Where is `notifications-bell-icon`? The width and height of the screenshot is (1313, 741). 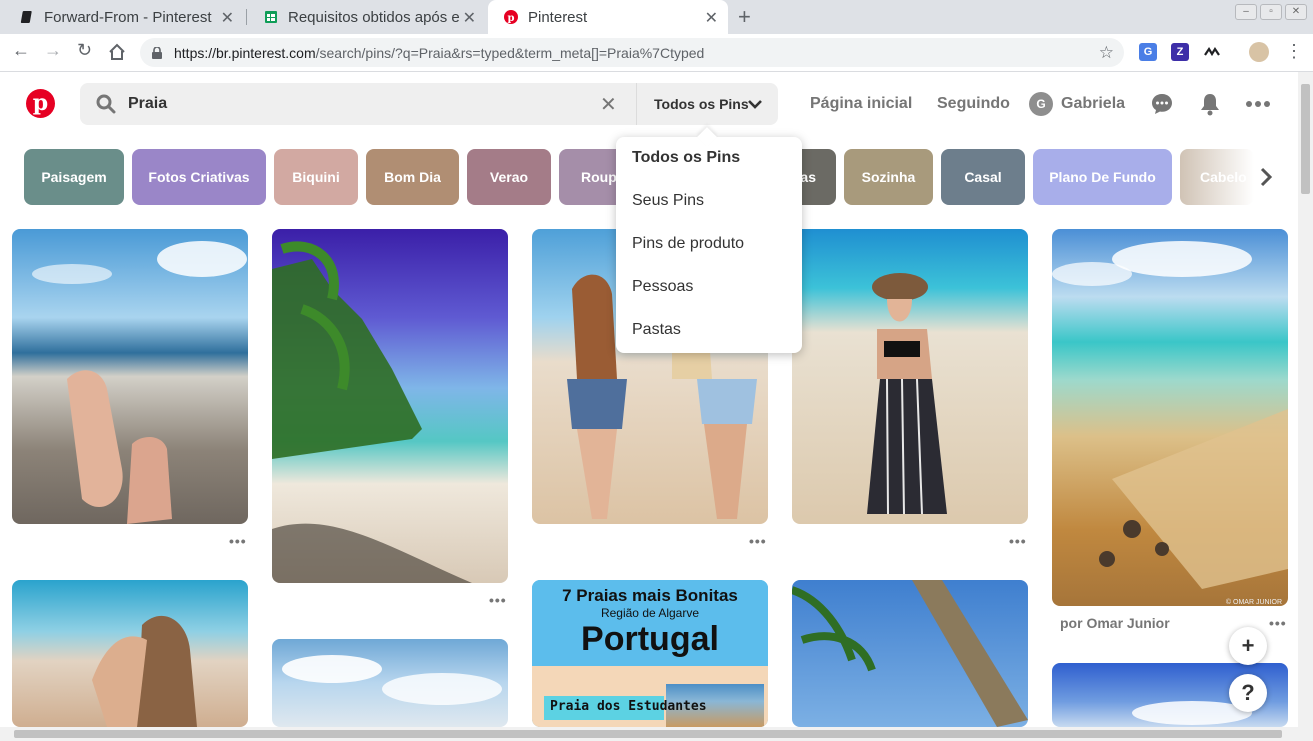
notifications-bell-icon is located at coordinates (1210, 104).